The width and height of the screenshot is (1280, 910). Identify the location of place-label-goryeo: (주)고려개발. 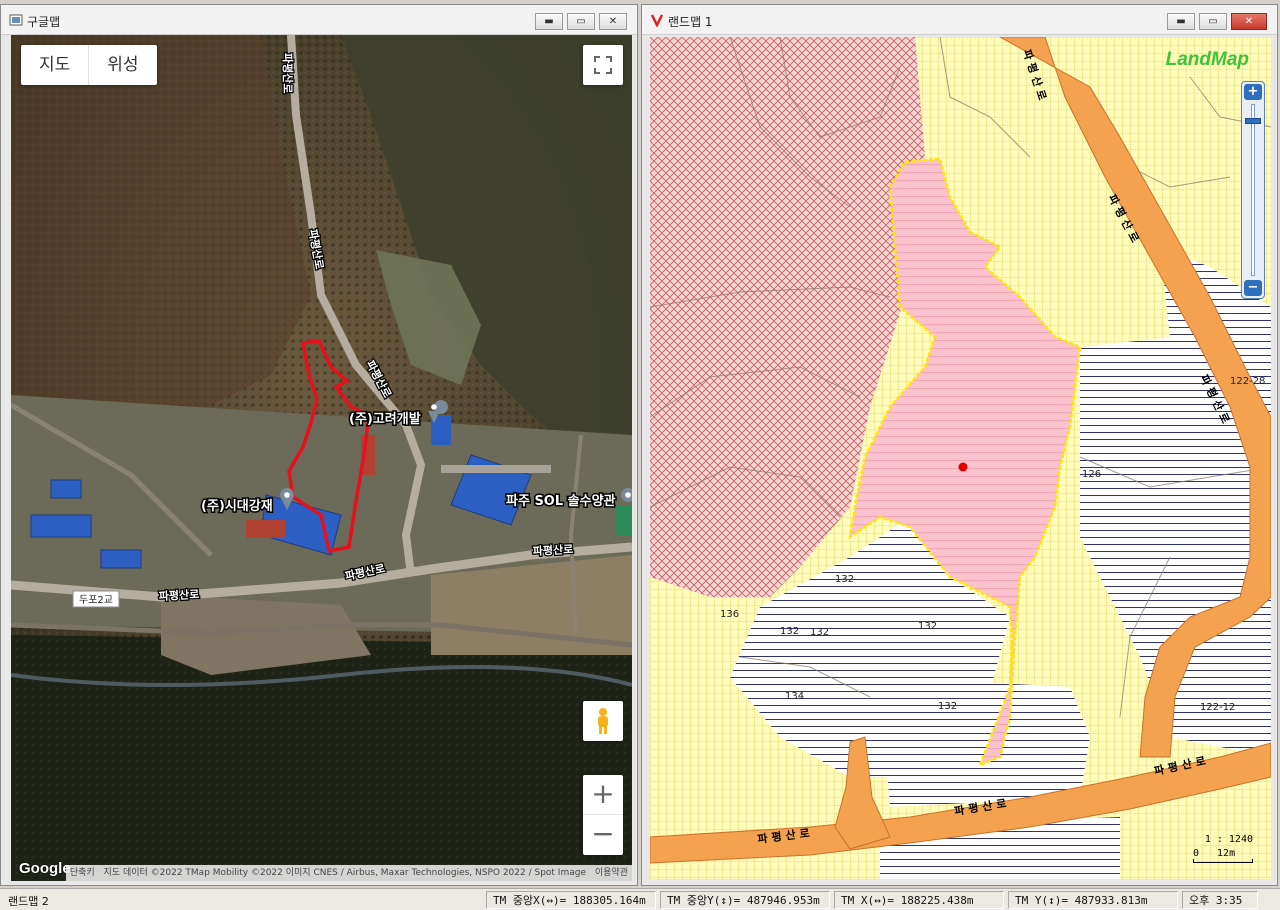
(385, 419).